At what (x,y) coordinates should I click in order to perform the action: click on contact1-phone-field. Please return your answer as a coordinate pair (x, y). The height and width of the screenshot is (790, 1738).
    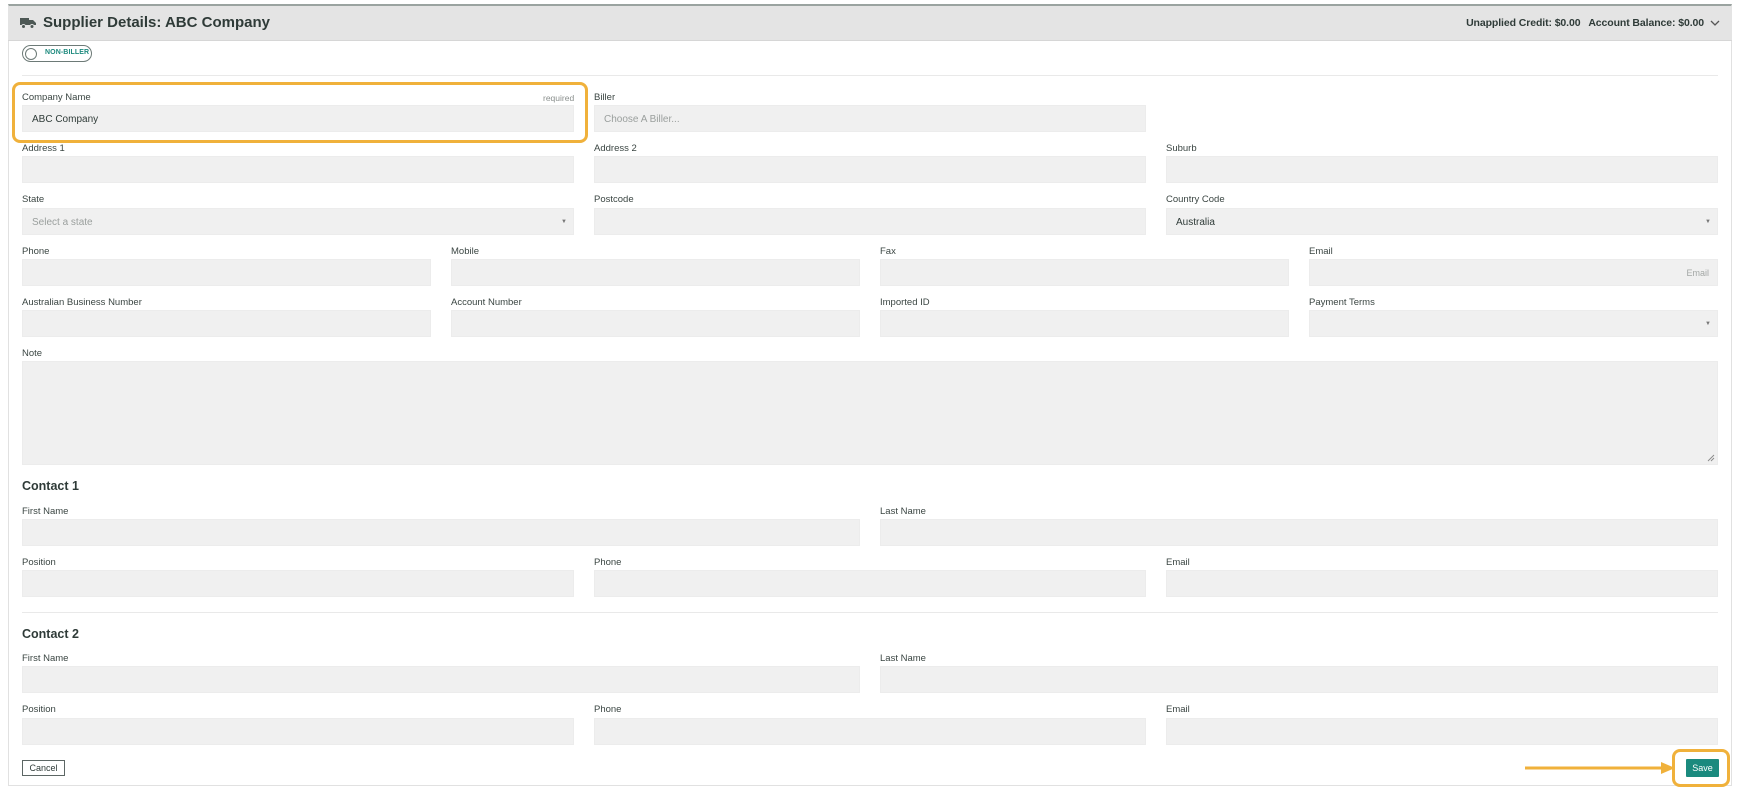
    Looking at the image, I should click on (870, 583).